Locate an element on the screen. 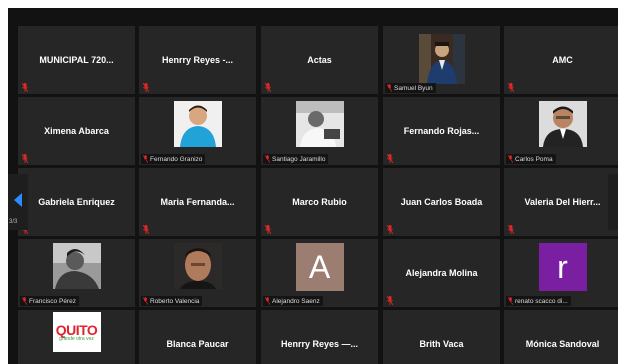  logo-subtext: grande otra vez is located at coordinates (76, 339).